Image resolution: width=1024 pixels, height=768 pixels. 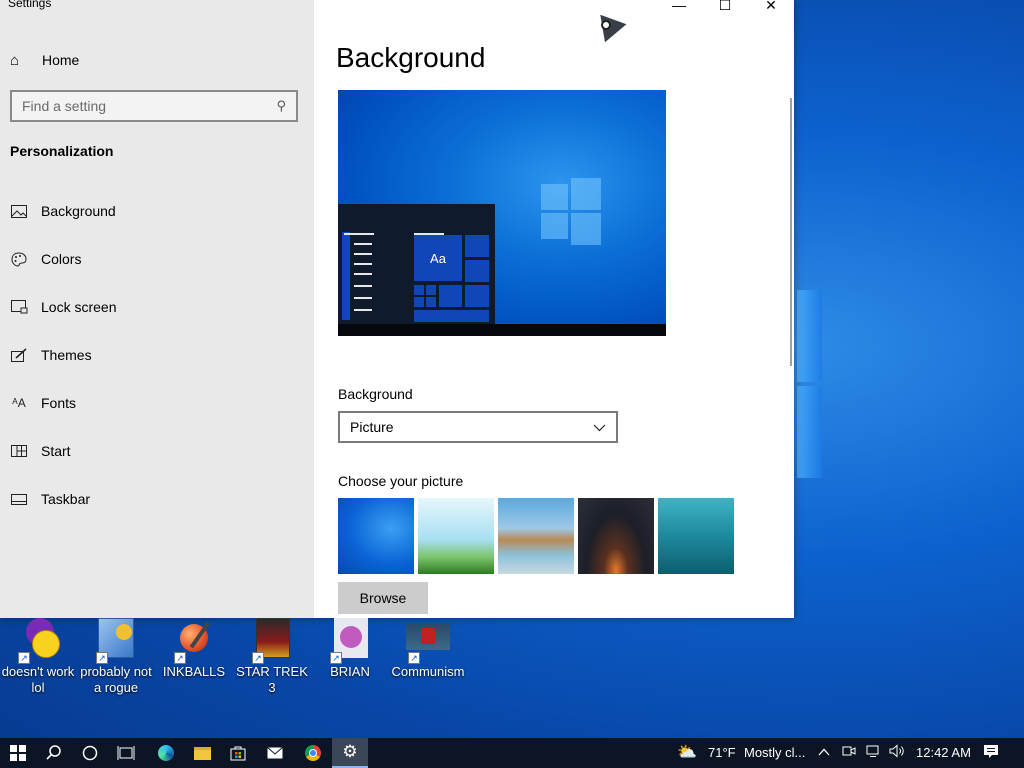 I want to click on lock-screen-icon, so click(x=19, y=307).